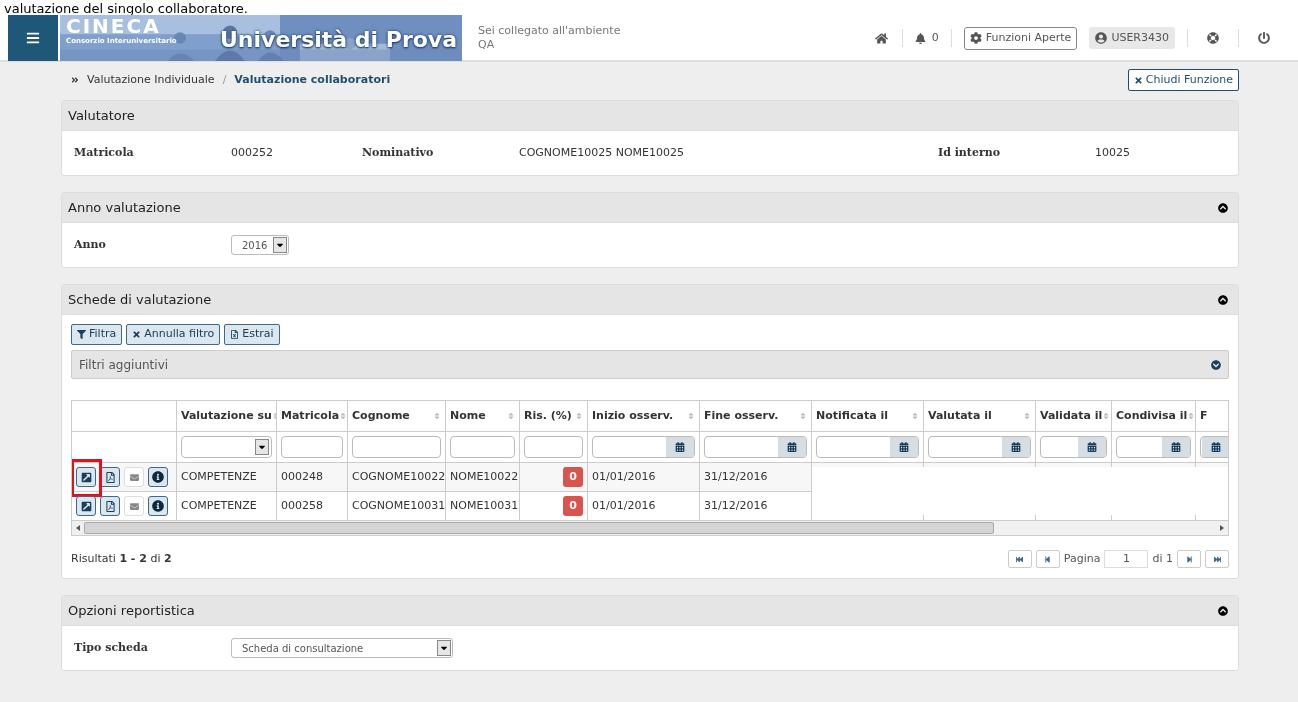  I want to click on external-link-icon, so click(86, 506).